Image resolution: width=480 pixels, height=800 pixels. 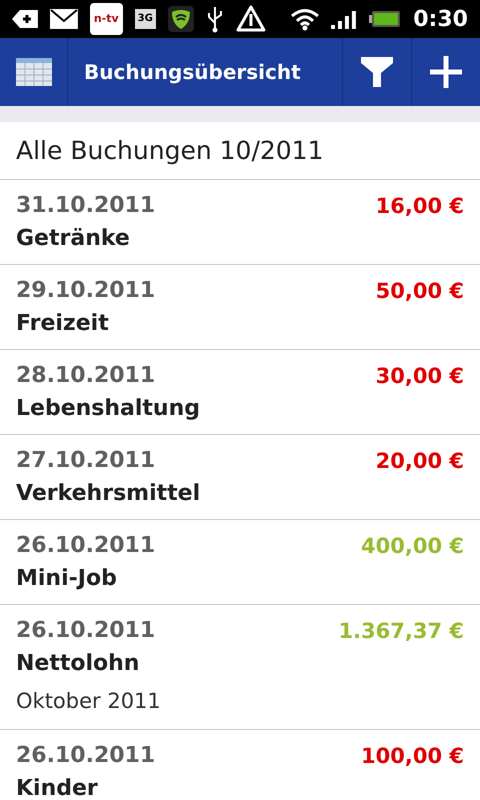 What do you see at coordinates (192, 72) in the screenshot?
I see `screen-title: Buchungsübersicht` at bounding box center [192, 72].